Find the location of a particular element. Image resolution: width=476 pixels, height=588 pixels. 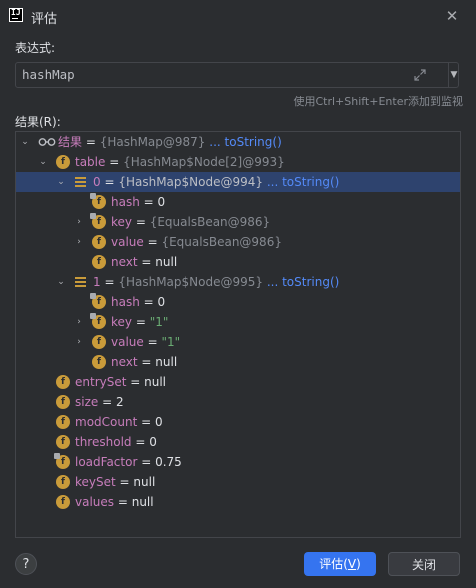

tree-row-root: ⌄ 结果 = {HashMap@987} ... toString() is located at coordinates (238, 142).